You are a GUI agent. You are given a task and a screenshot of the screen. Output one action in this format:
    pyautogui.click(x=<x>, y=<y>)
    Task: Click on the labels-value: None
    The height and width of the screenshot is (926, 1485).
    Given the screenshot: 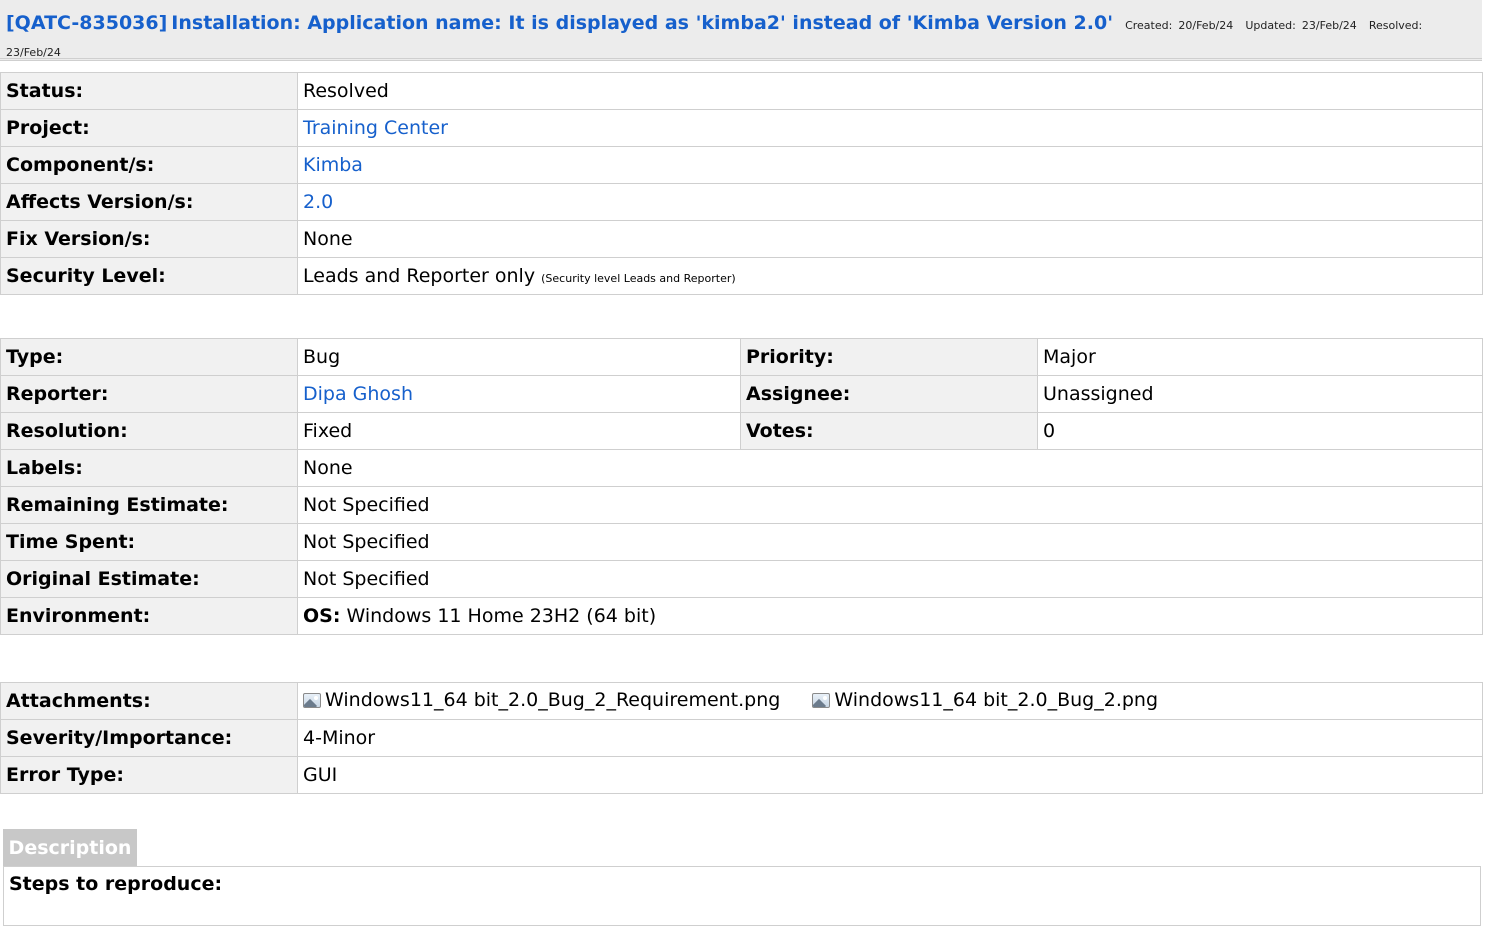 What is the action you would take?
    pyautogui.click(x=890, y=468)
    